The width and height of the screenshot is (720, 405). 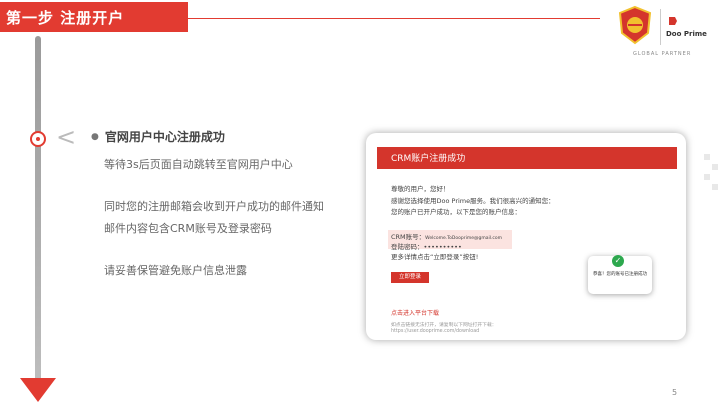 What do you see at coordinates (420, 189) in the screenshot?
I see `email-greeting: 尊敬的用户，您好！` at bounding box center [420, 189].